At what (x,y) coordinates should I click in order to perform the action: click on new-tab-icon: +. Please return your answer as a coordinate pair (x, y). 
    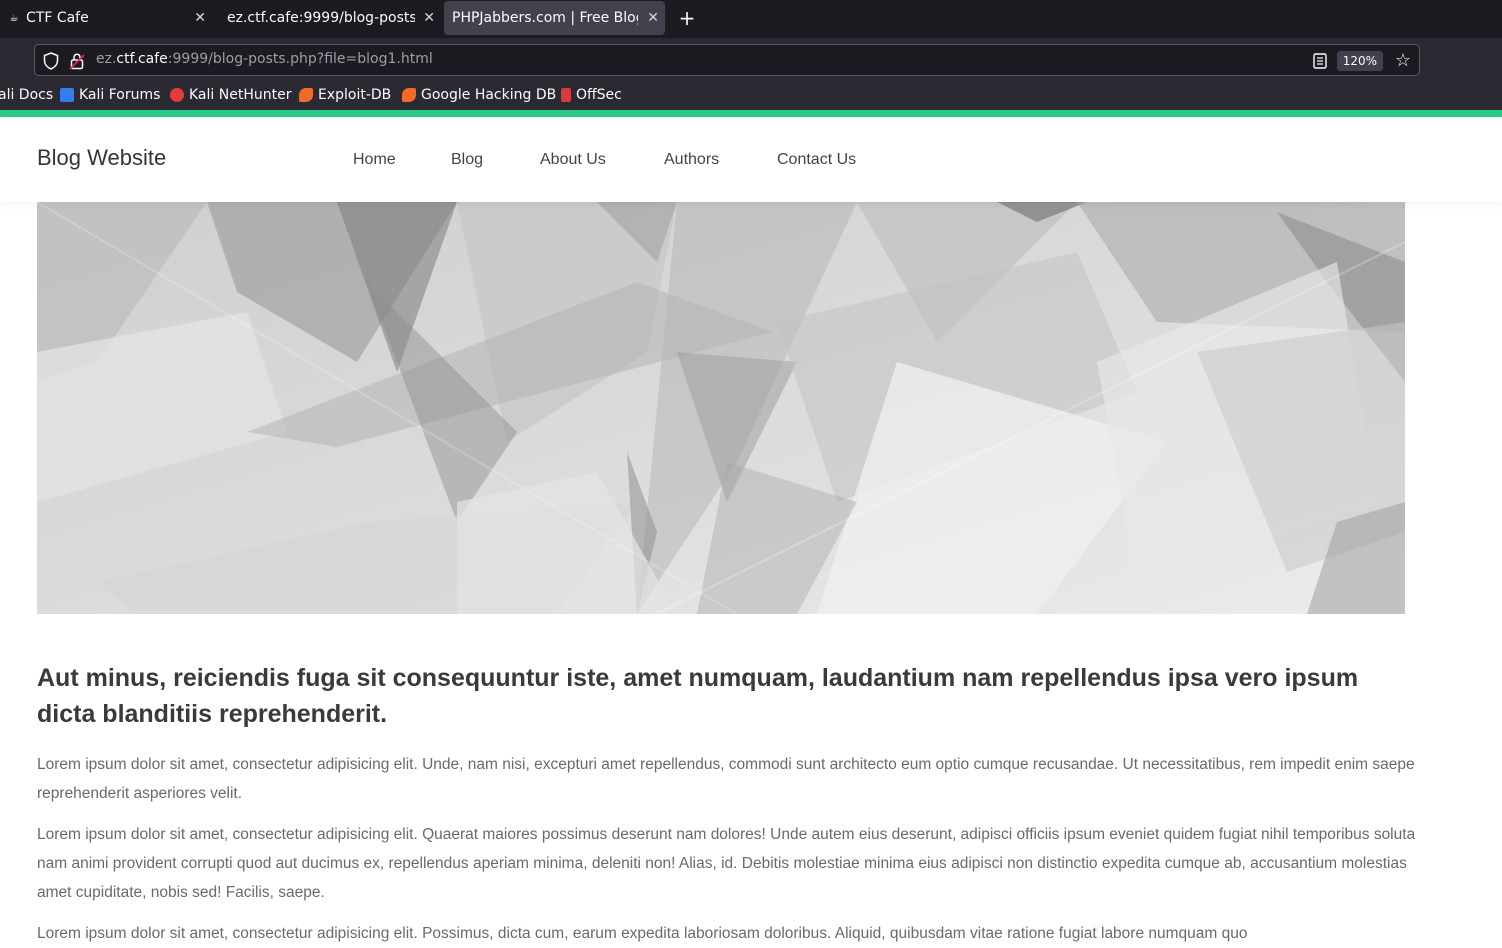
    Looking at the image, I should click on (687, 18).